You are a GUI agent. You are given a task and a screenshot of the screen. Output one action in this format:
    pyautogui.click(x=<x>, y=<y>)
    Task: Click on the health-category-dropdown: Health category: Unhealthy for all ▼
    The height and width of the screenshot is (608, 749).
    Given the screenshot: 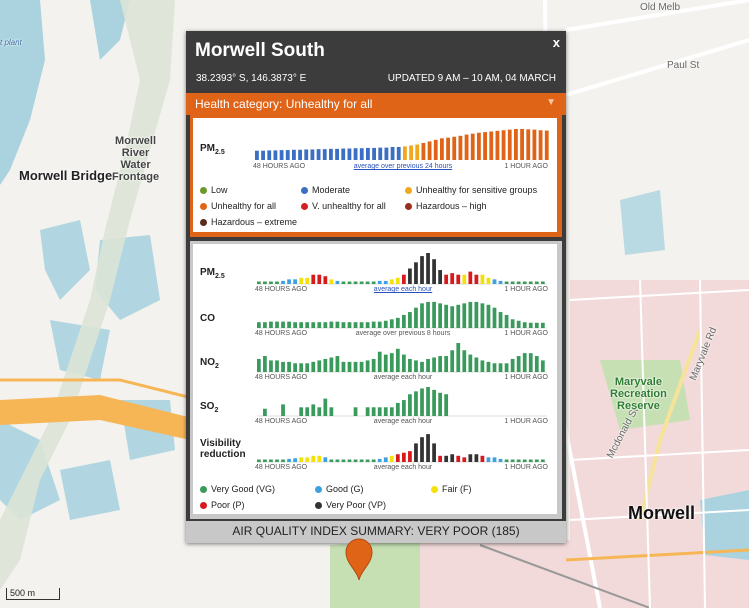 What is the action you would take?
    pyautogui.click(x=376, y=104)
    